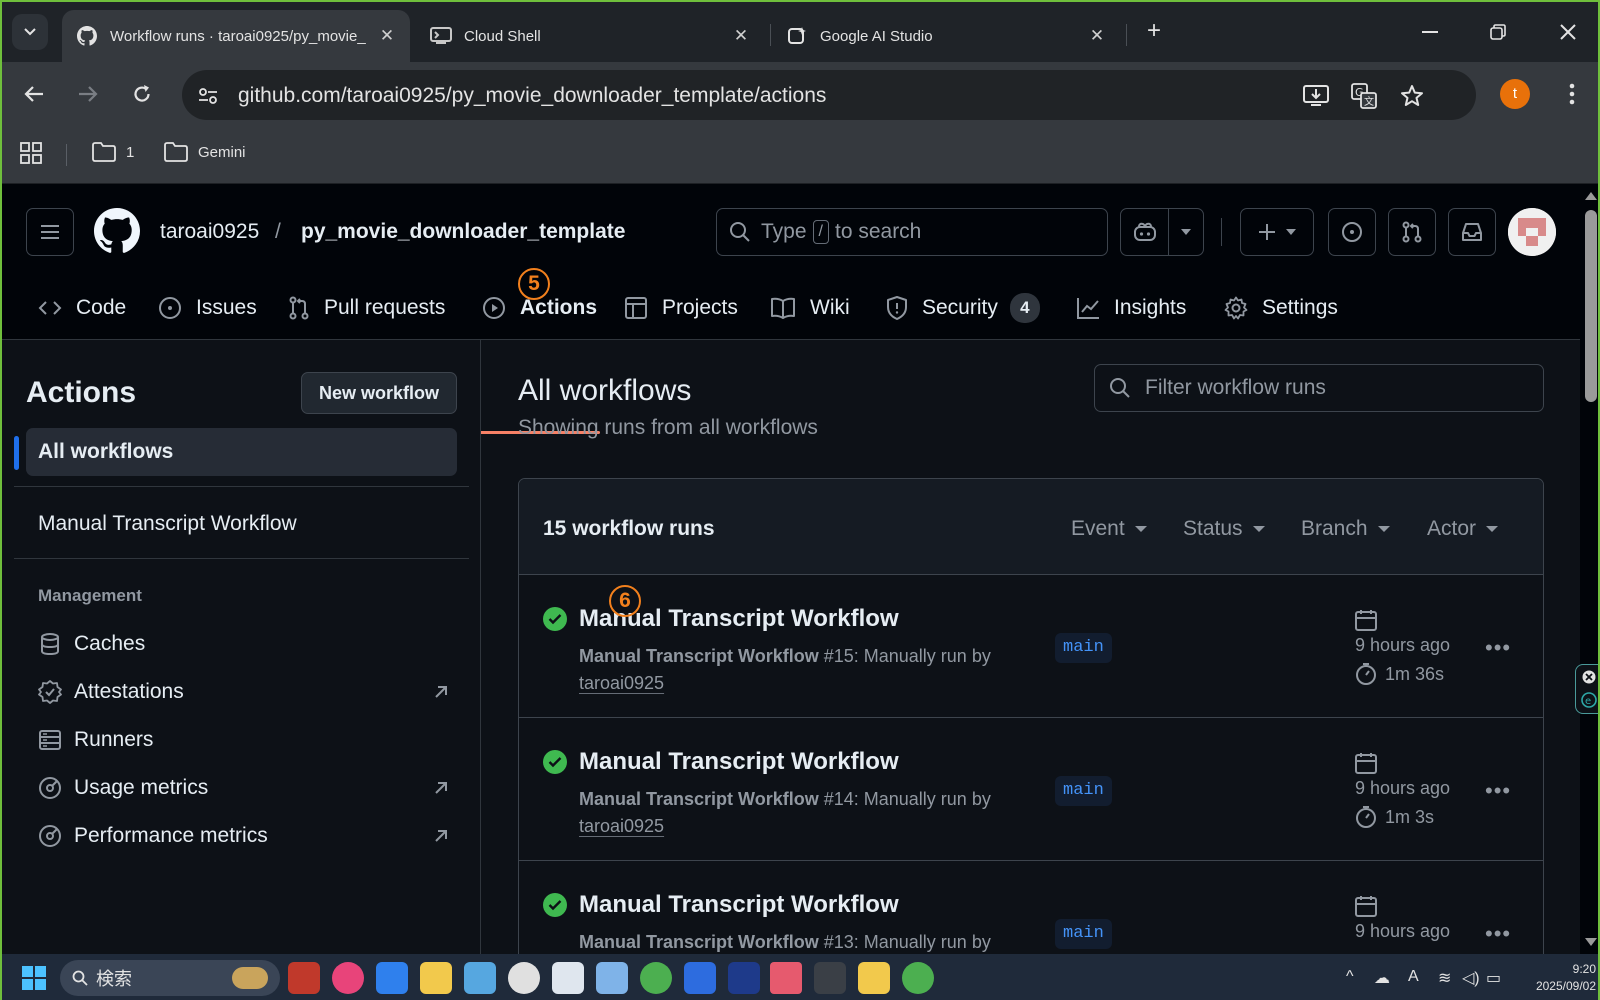 The width and height of the screenshot is (1600, 1000). What do you see at coordinates (1493, 978) in the screenshot?
I see `battery-icon: ▭` at bounding box center [1493, 978].